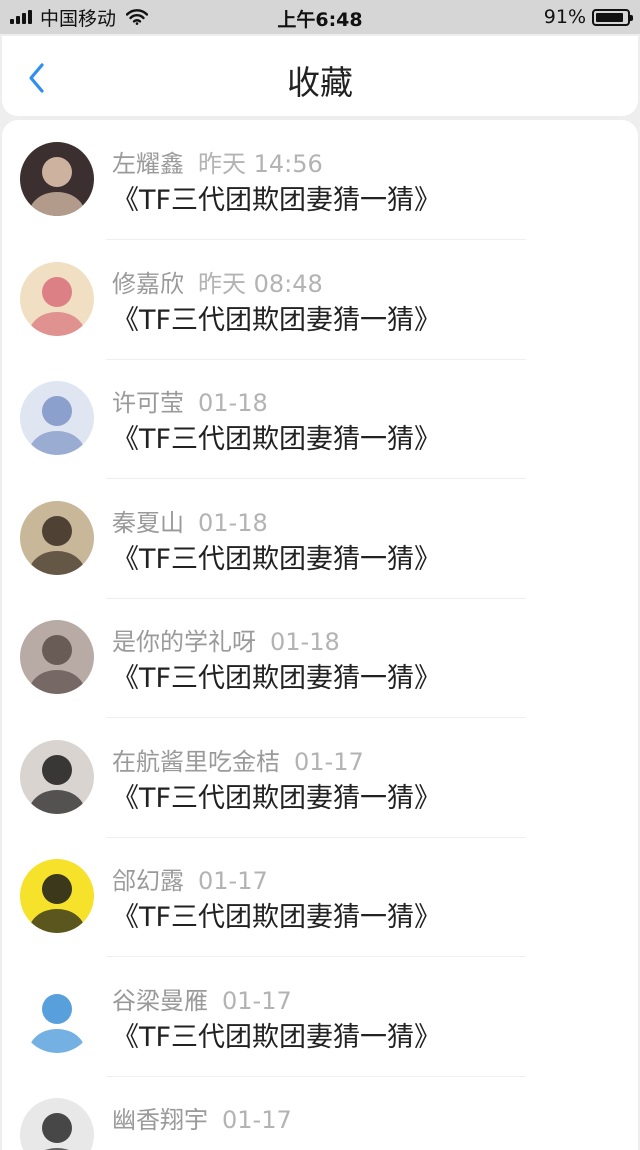 The width and height of the screenshot is (640, 1150). Describe the element at coordinates (190, 400) in the screenshot. I see `item-meta: 许可莹 01-18` at that location.